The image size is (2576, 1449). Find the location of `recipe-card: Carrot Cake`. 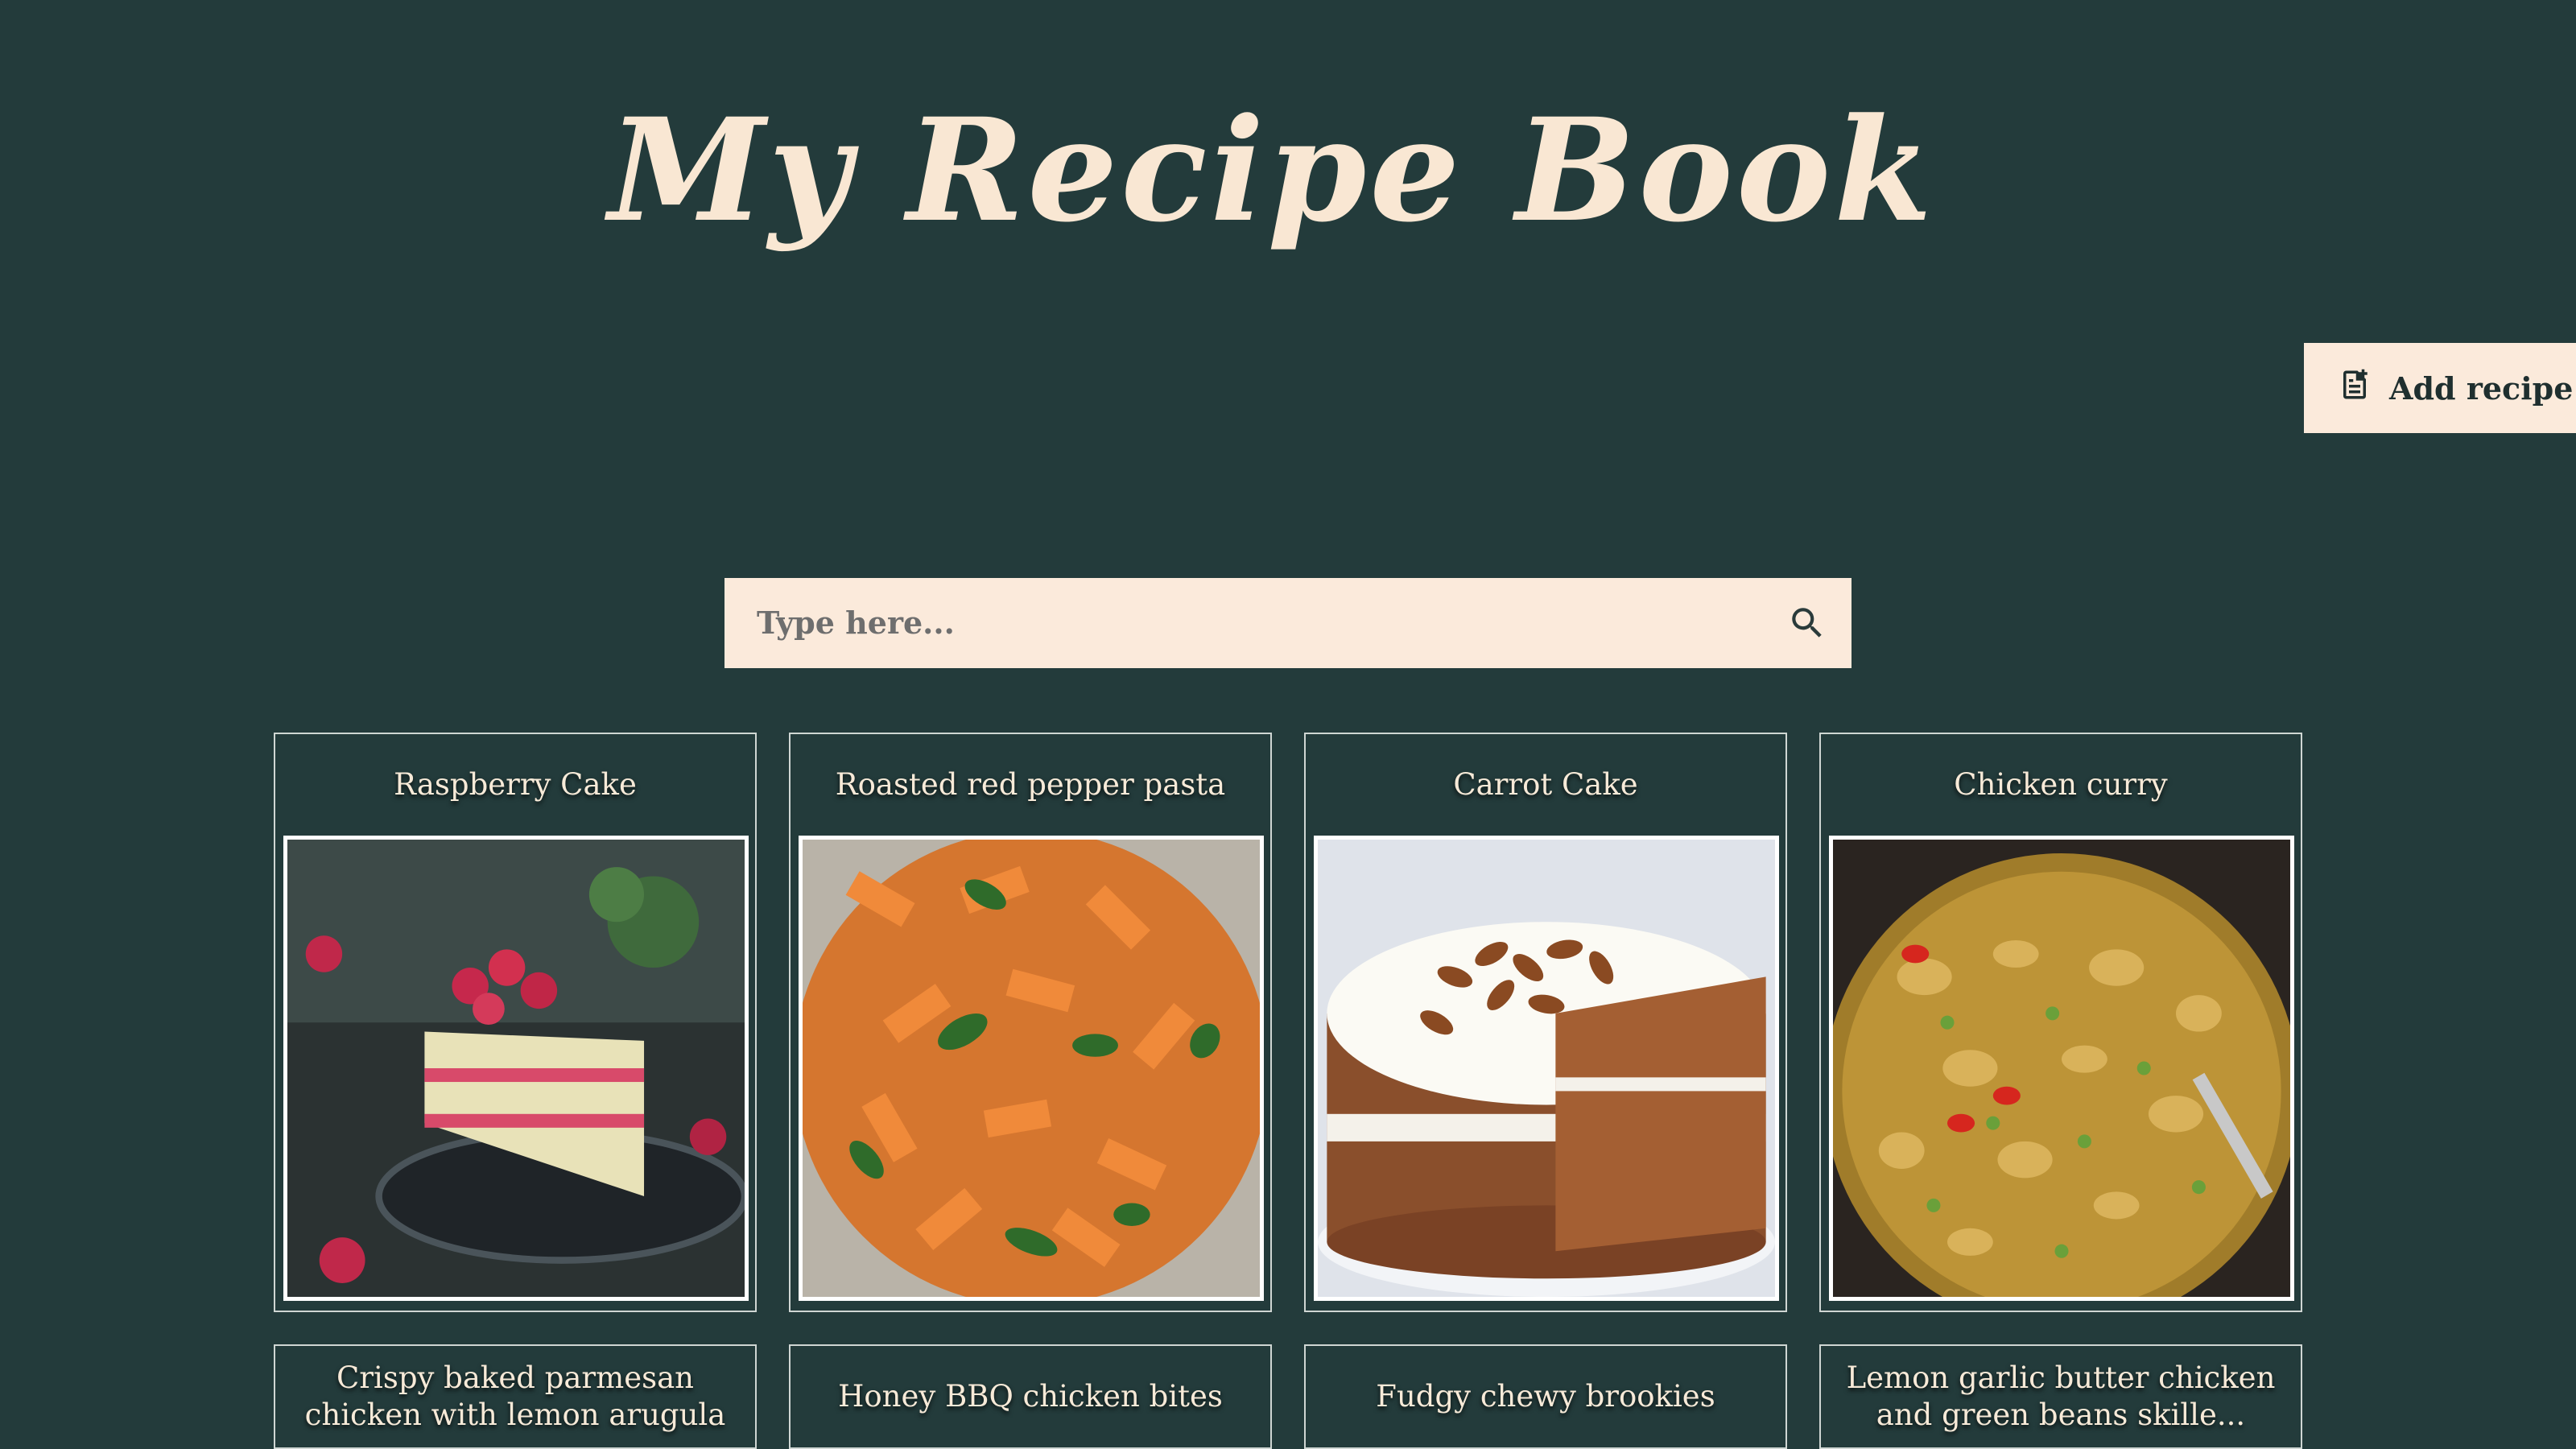

recipe-card: Carrot Cake is located at coordinates (1545, 1022).